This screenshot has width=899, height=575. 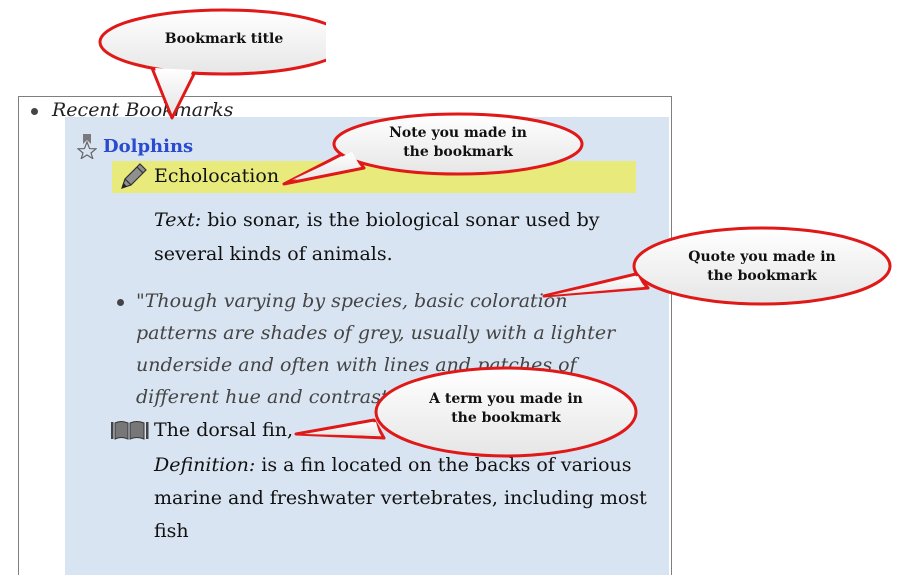 I want to click on note-title: Echolocation, so click(x=217, y=176).